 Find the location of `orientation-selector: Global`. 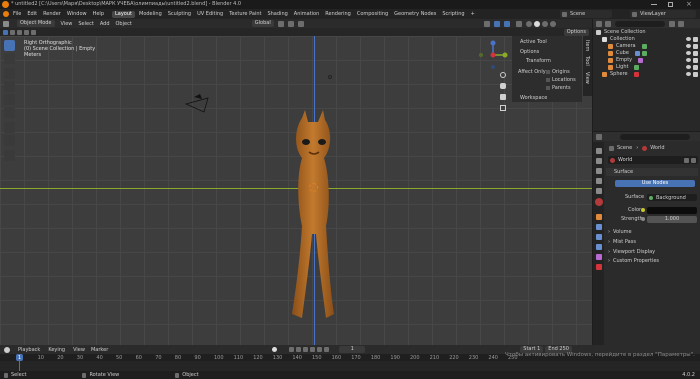

orientation-selector: Global is located at coordinates (262, 23).